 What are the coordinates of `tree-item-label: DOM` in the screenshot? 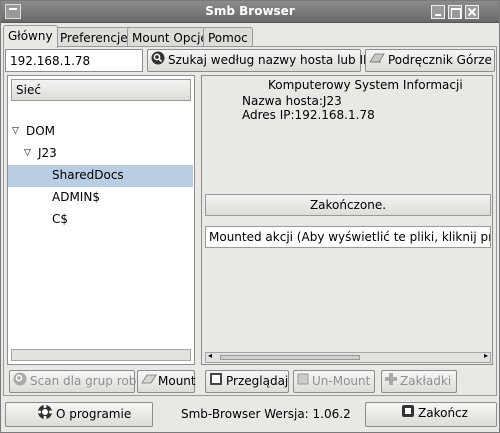 It's located at (41, 131).